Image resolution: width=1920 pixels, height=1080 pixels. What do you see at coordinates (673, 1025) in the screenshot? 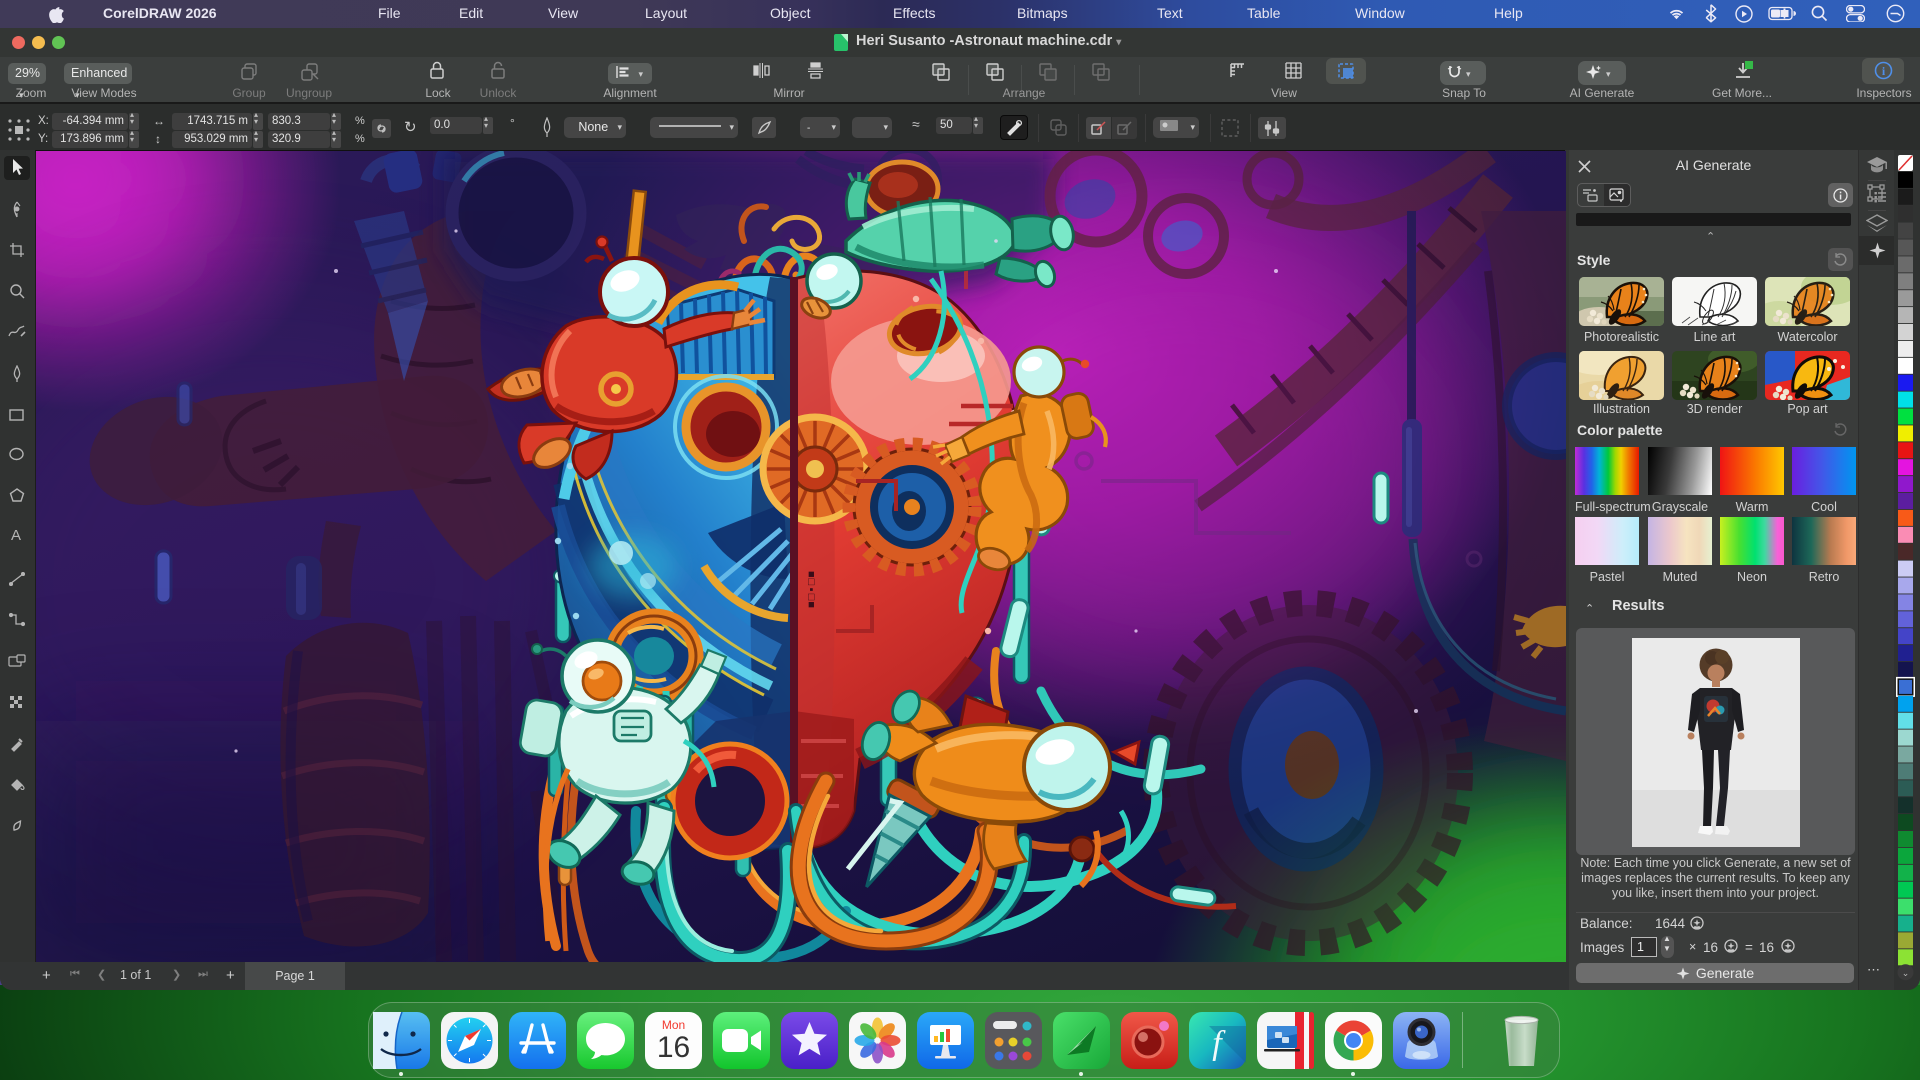
I see `svg-text: Mon` at bounding box center [673, 1025].